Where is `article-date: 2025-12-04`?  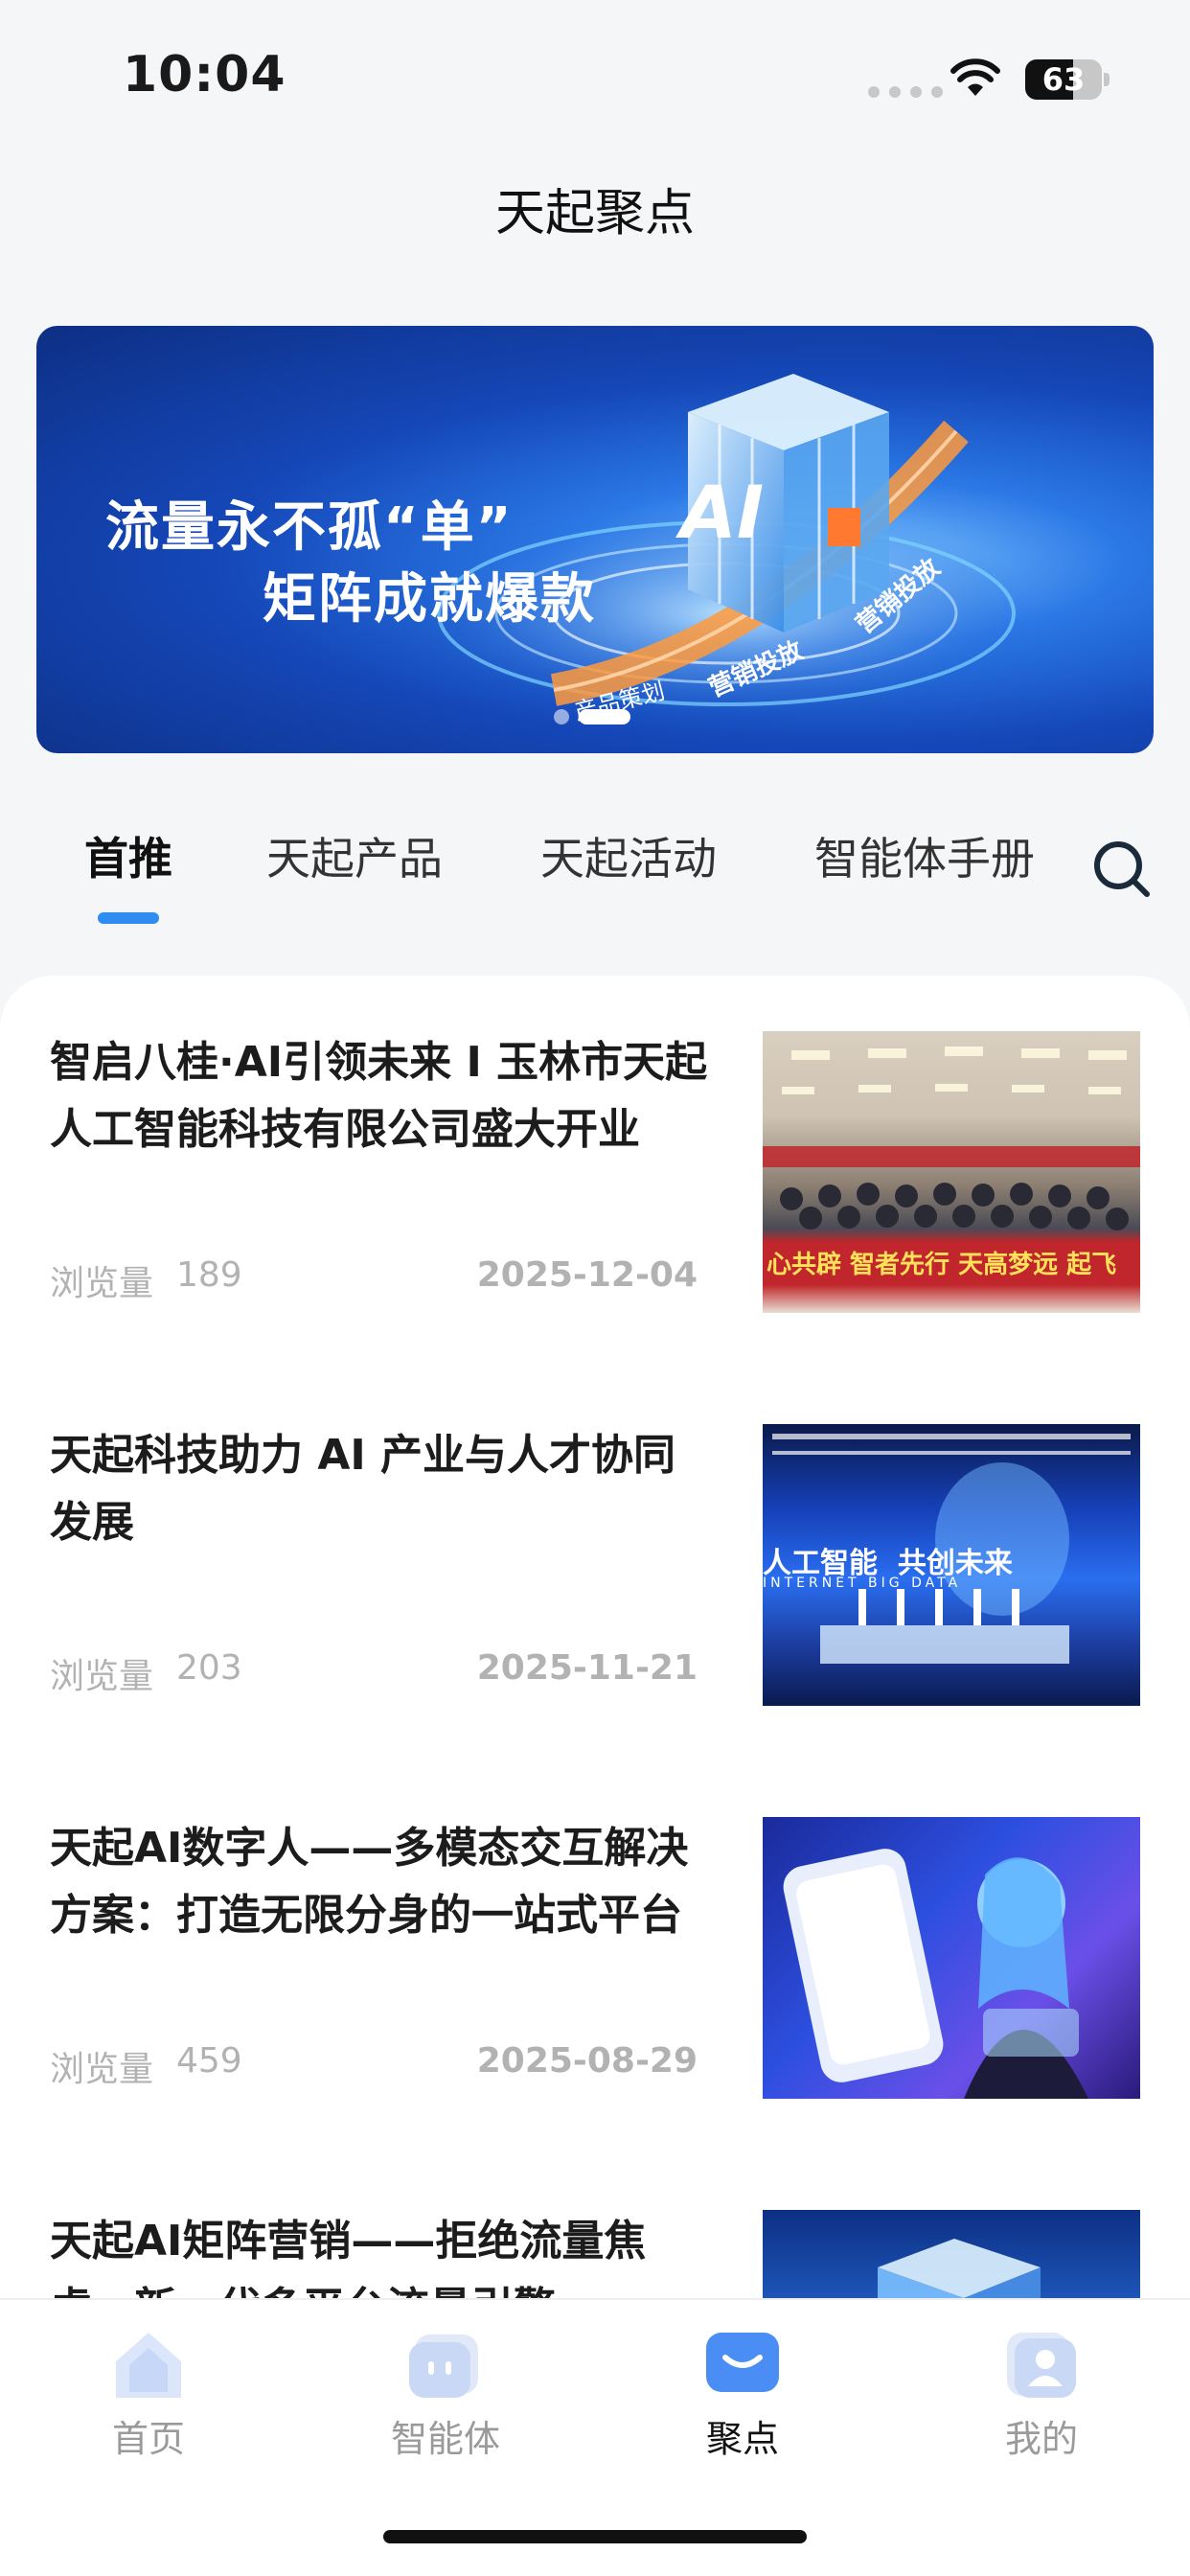 article-date: 2025-12-04 is located at coordinates (587, 1275).